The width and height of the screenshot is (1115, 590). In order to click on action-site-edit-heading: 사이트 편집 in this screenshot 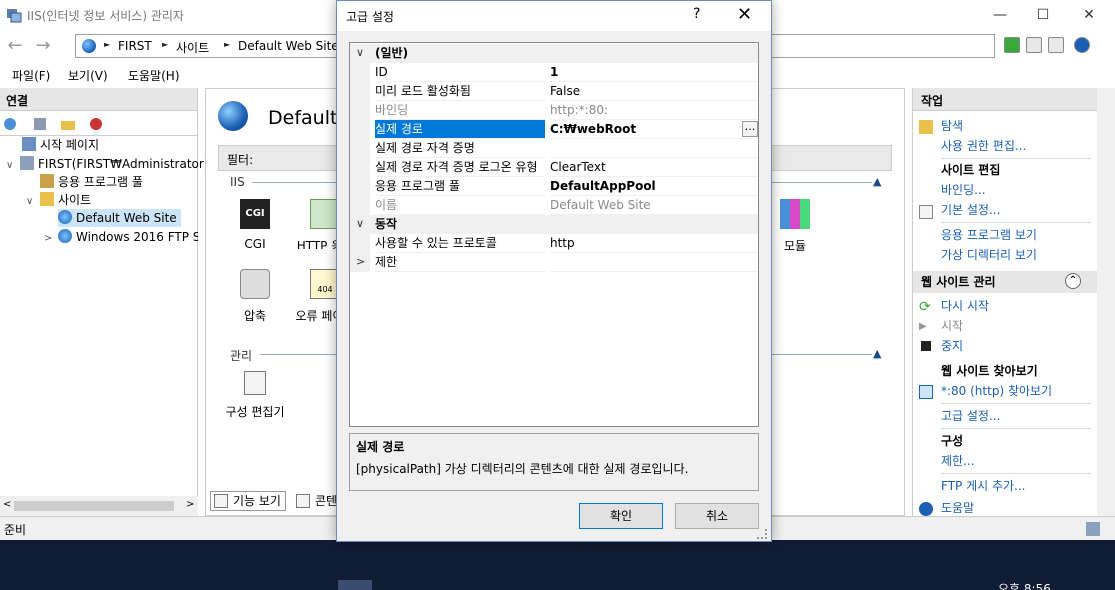, I will do `click(971, 170)`.